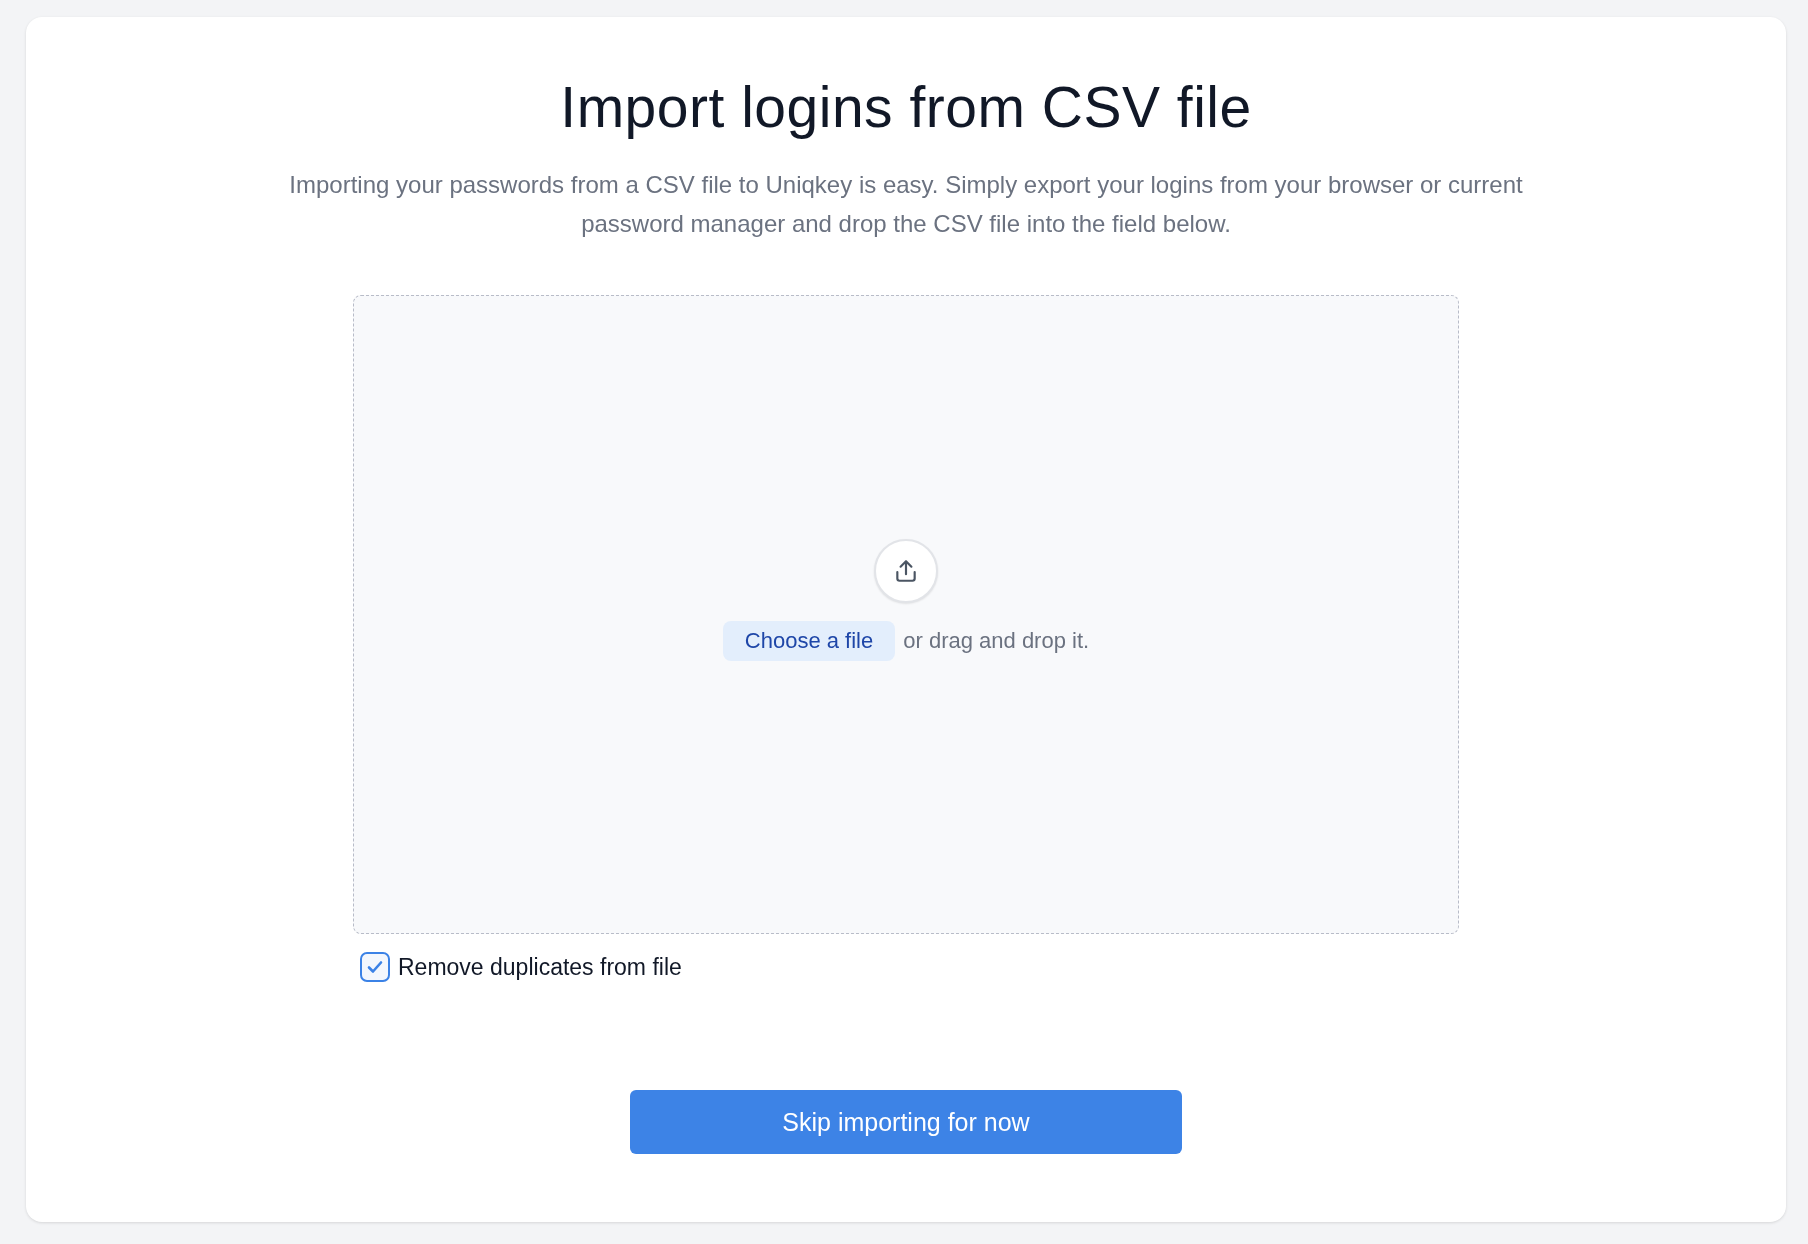 This screenshot has width=1808, height=1244. I want to click on description: Importing your passwords from a CSV file to Uniqkey is easy. Simply export your logins from your browser or current password manager and drop the CSV file into the field below., so click(906, 204).